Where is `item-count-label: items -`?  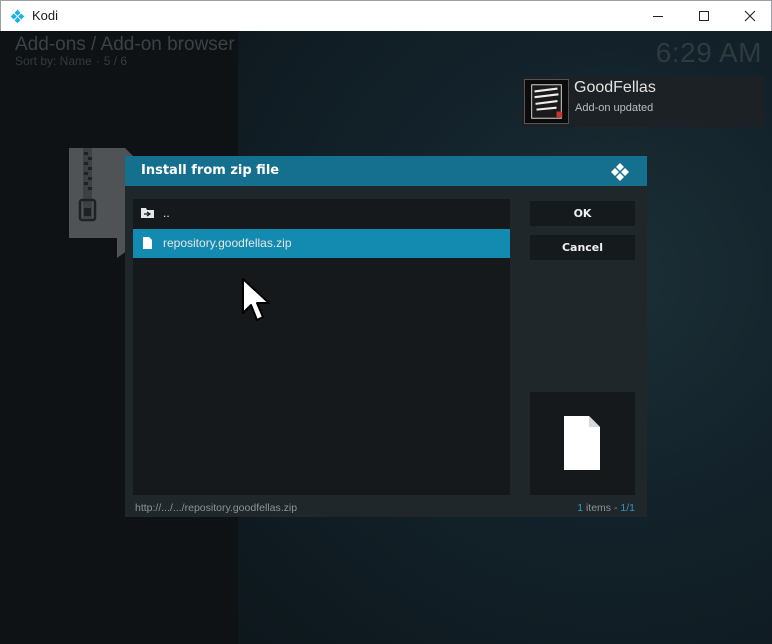
item-count-label: items - is located at coordinates (602, 508).